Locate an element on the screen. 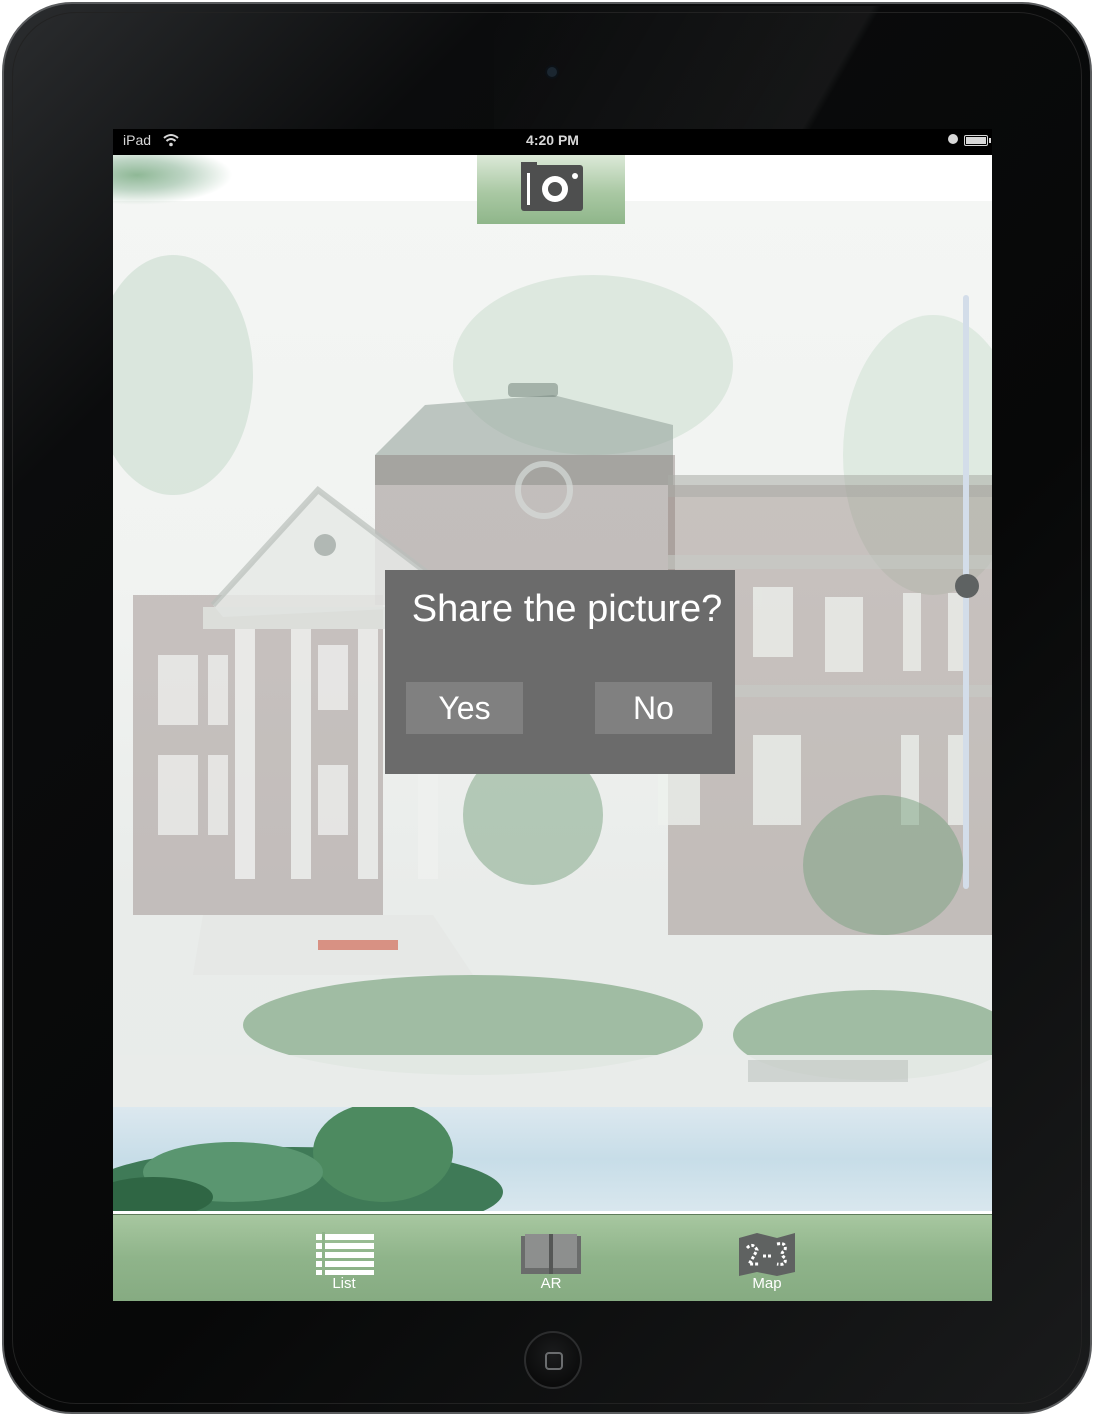 The width and height of the screenshot is (1096, 1418). zoom-knob is located at coordinates (967, 586).